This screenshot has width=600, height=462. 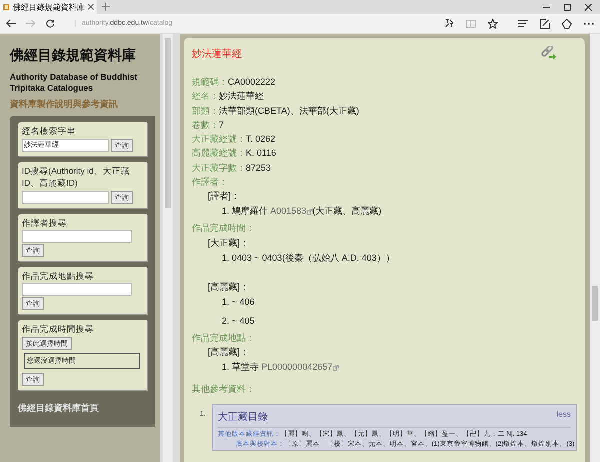 I want to click on reference-title: 大正藏目錄, so click(x=243, y=417).